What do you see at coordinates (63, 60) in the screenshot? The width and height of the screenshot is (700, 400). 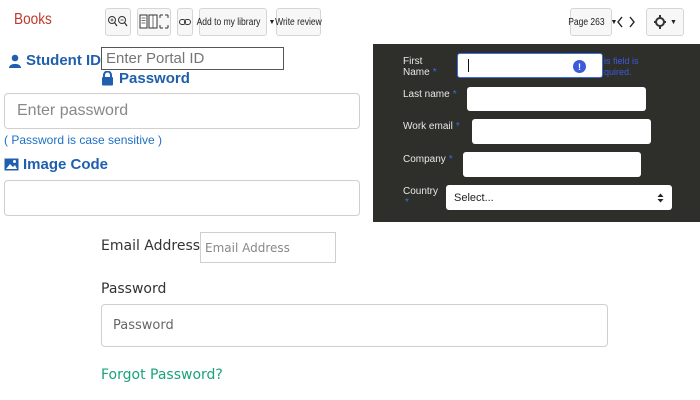 I see `student-id-label: Student ID` at bounding box center [63, 60].